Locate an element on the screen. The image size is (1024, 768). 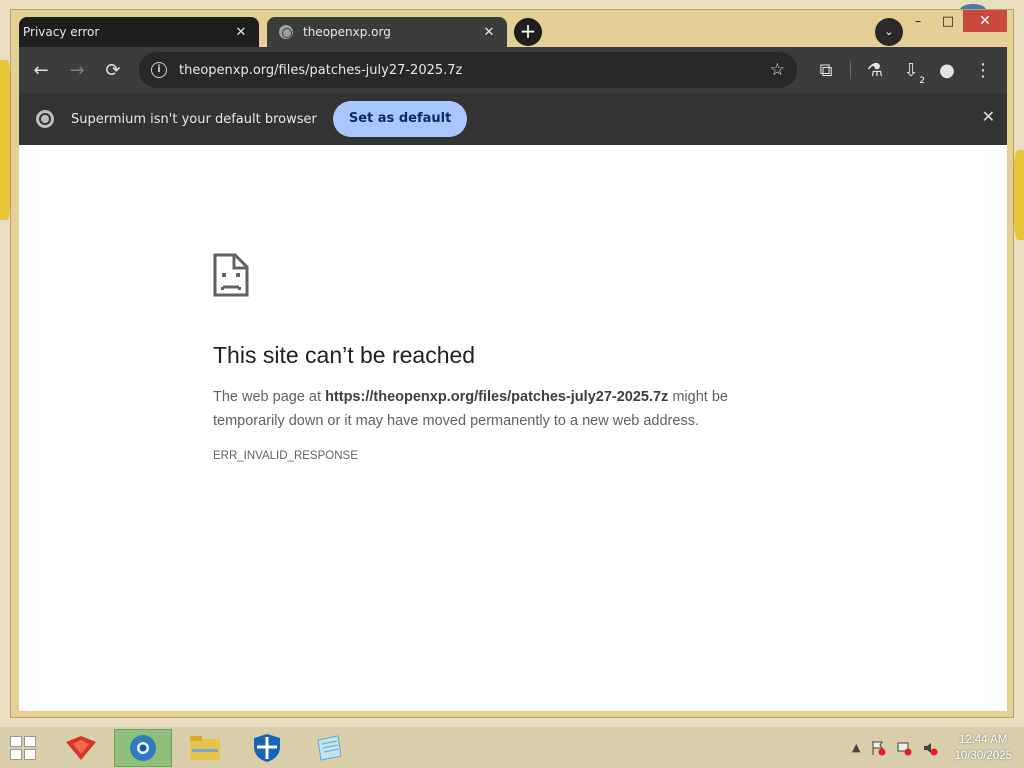
notepad-icon is located at coordinates (329, 748).